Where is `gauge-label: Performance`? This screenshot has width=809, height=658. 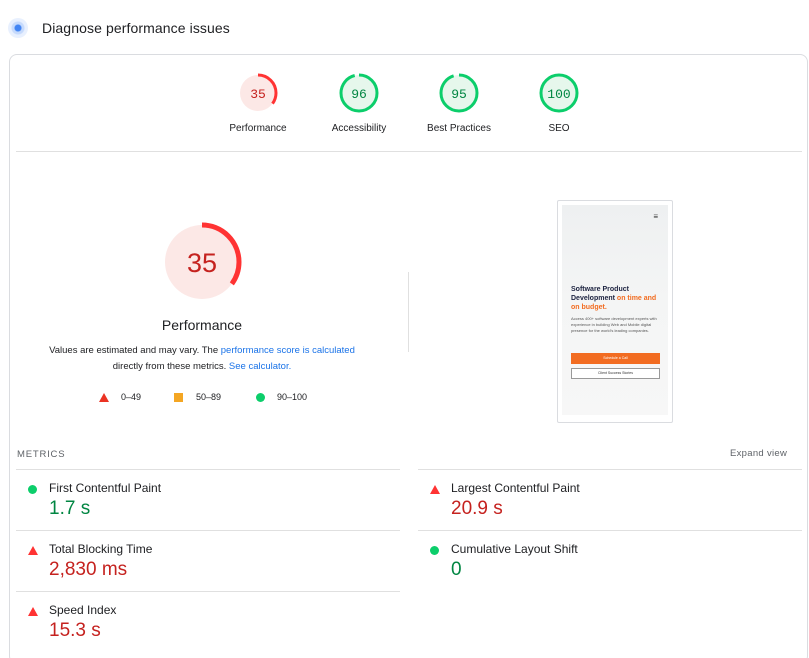 gauge-label: Performance is located at coordinates (258, 128).